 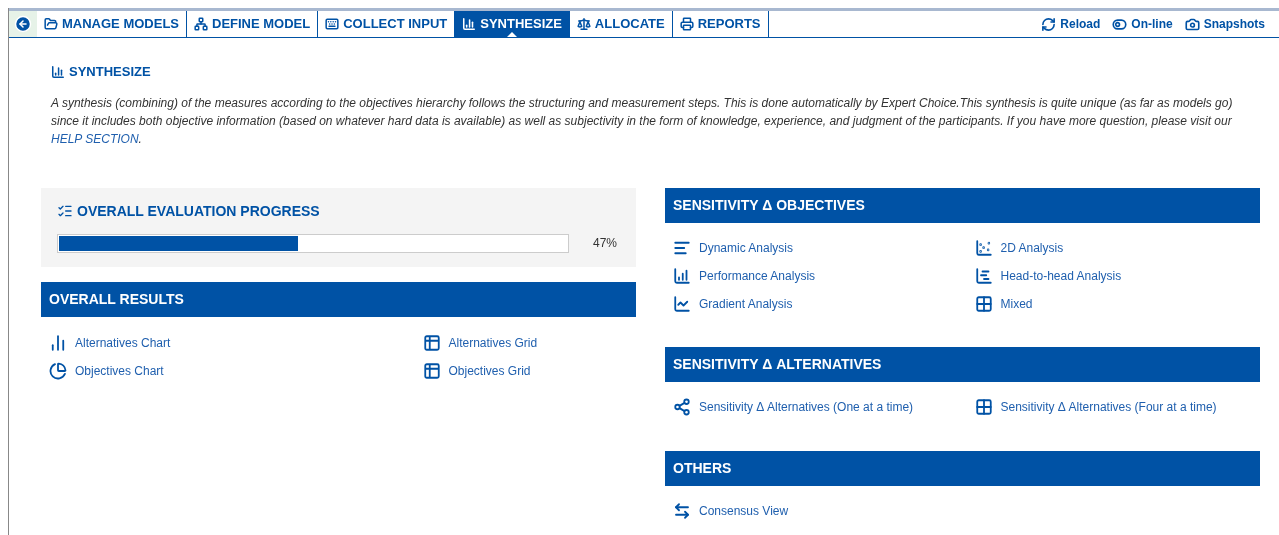 I want to click on section-header: OVERALL RESULTS, so click(x=338, y=299).